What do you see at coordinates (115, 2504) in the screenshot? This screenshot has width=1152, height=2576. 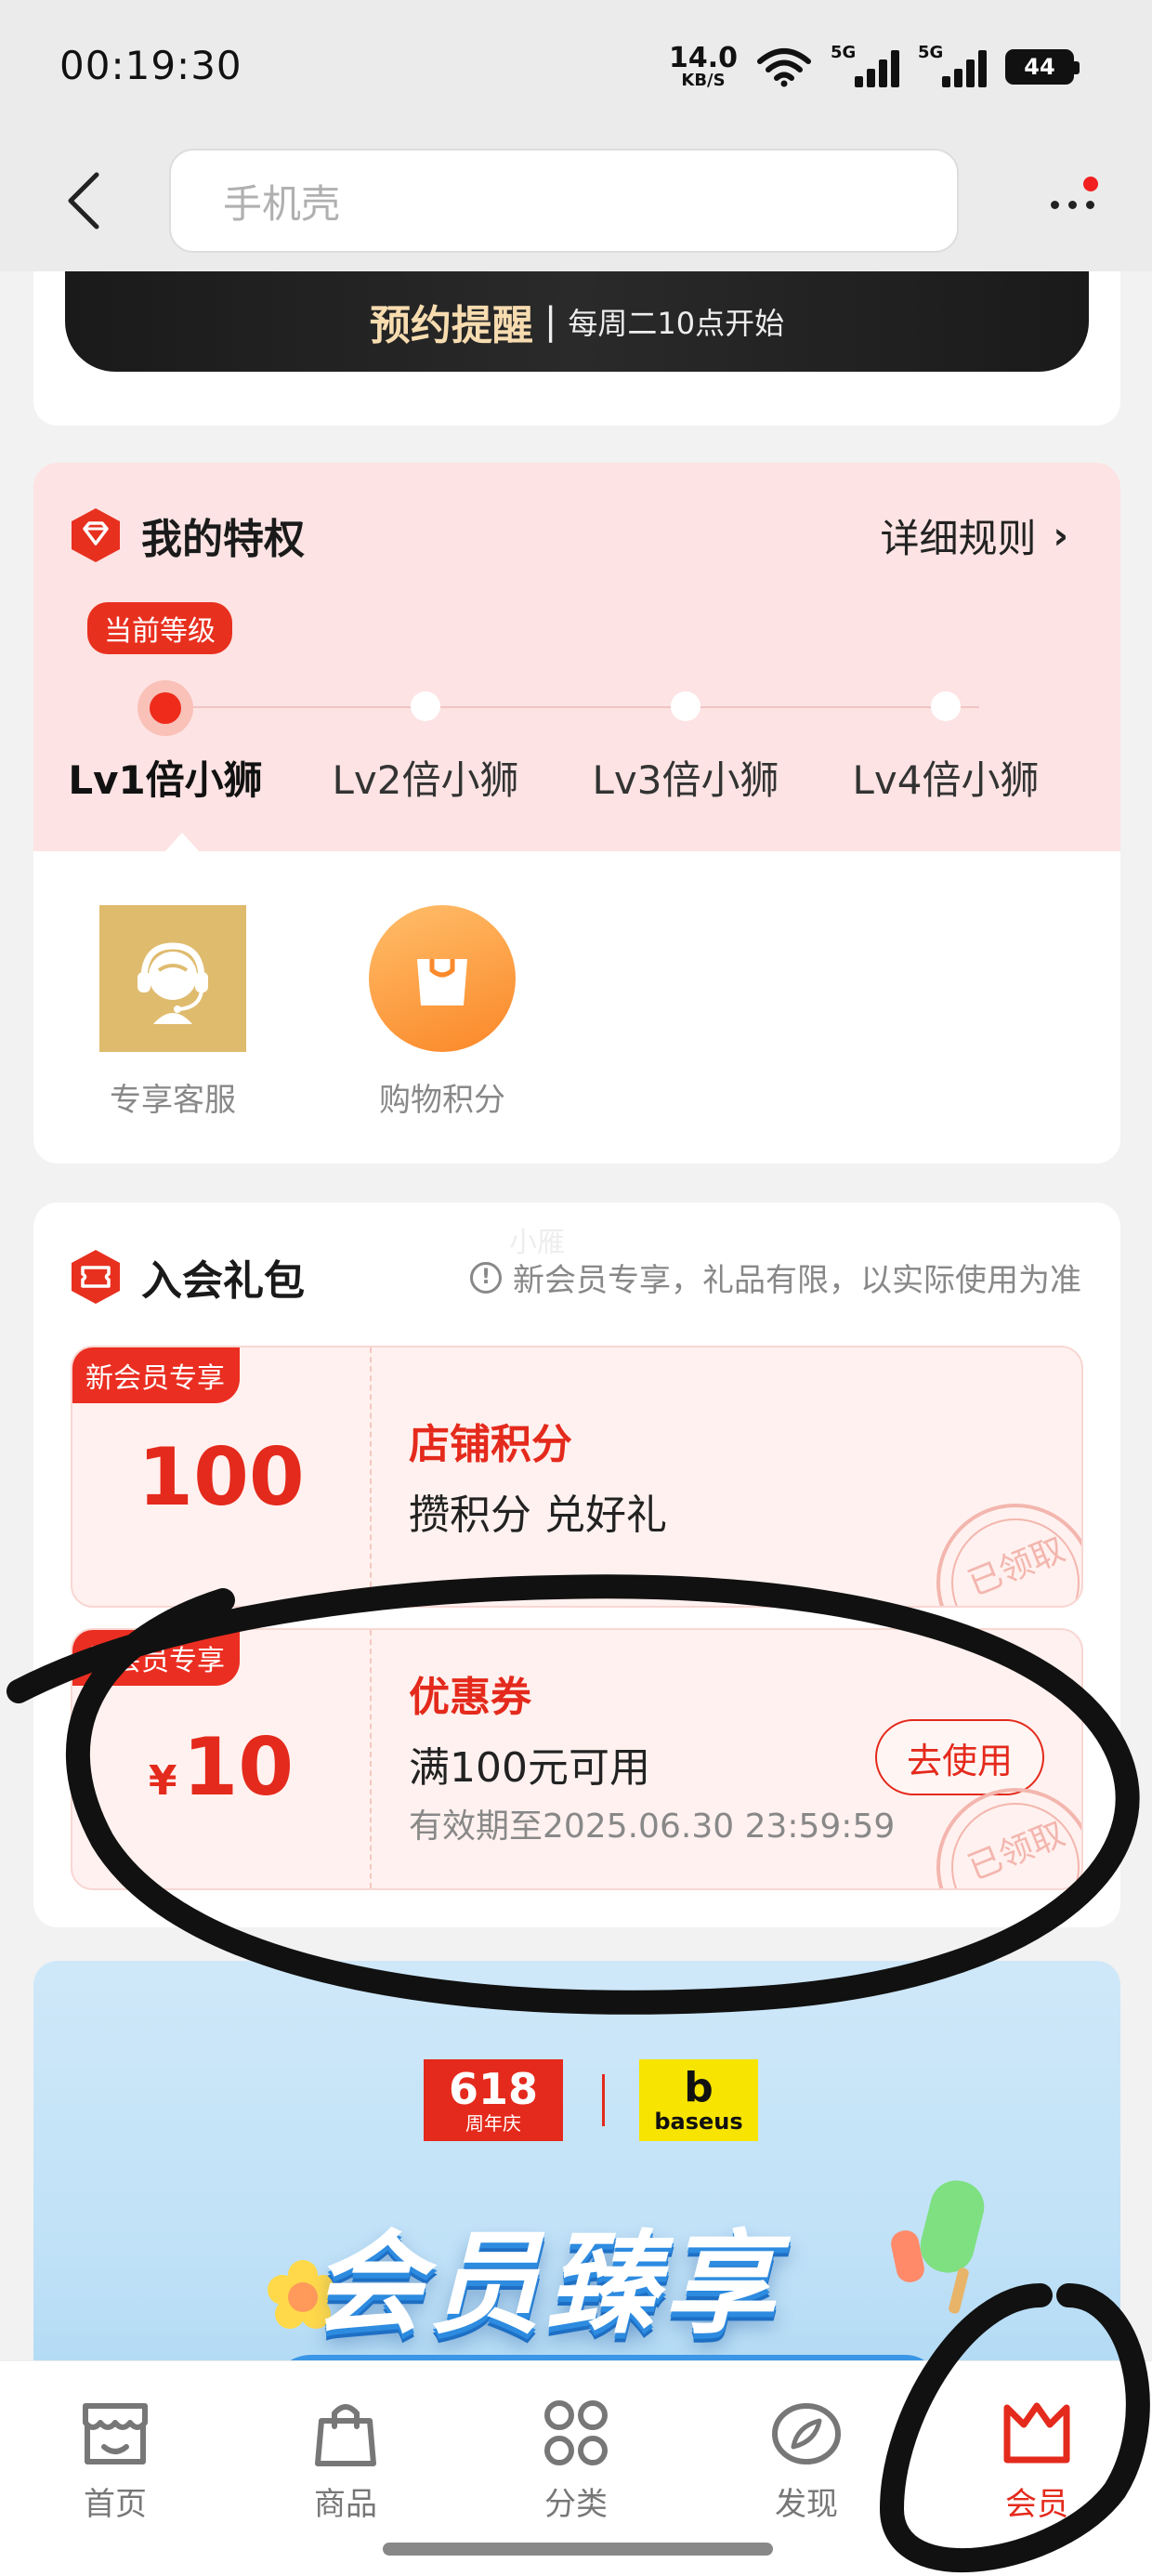 I see `tab-home-label: 首页` at bounding box center [115, 2504].